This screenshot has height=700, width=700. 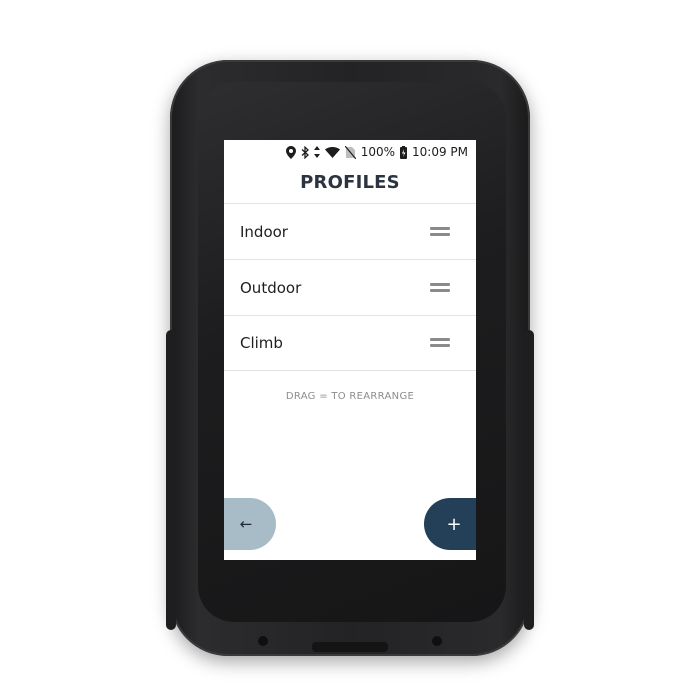 I want to click on profile-label: Climb, so click(x=261, y=343).